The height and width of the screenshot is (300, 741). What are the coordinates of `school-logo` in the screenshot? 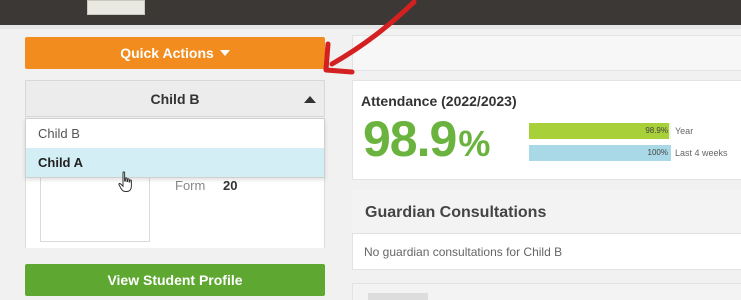 It's located at (116, 7).